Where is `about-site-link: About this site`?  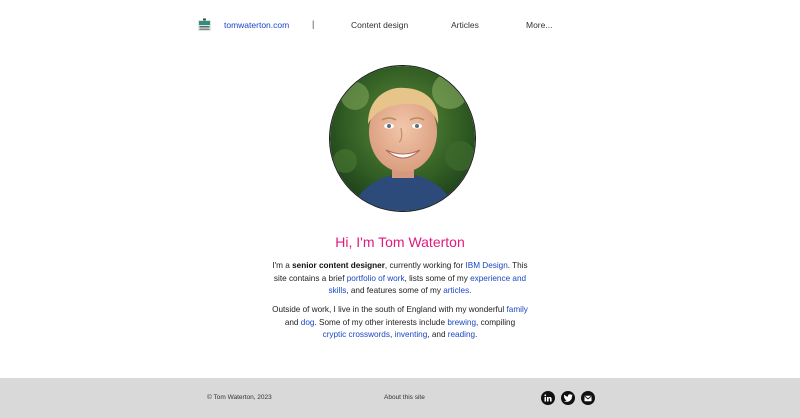 about-site-link: About this site is located at coordinates (404, 397).